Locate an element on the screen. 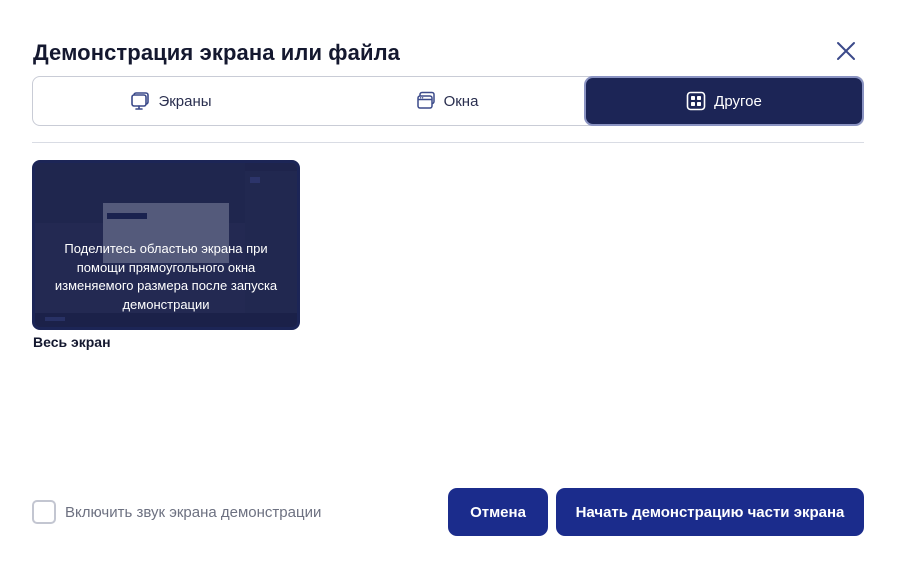 The width and height of the screenshot is (898, 568). close-icon is located at coordinates (846, 51).